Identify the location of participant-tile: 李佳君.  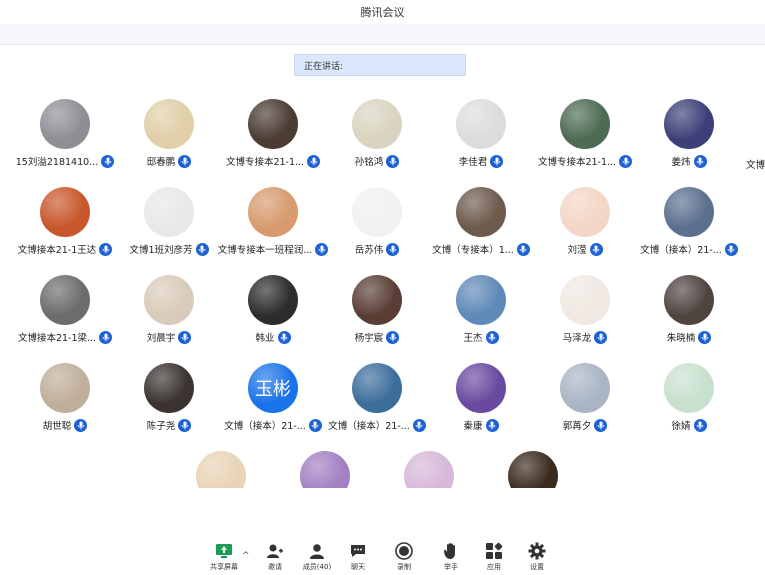
(481, 139).